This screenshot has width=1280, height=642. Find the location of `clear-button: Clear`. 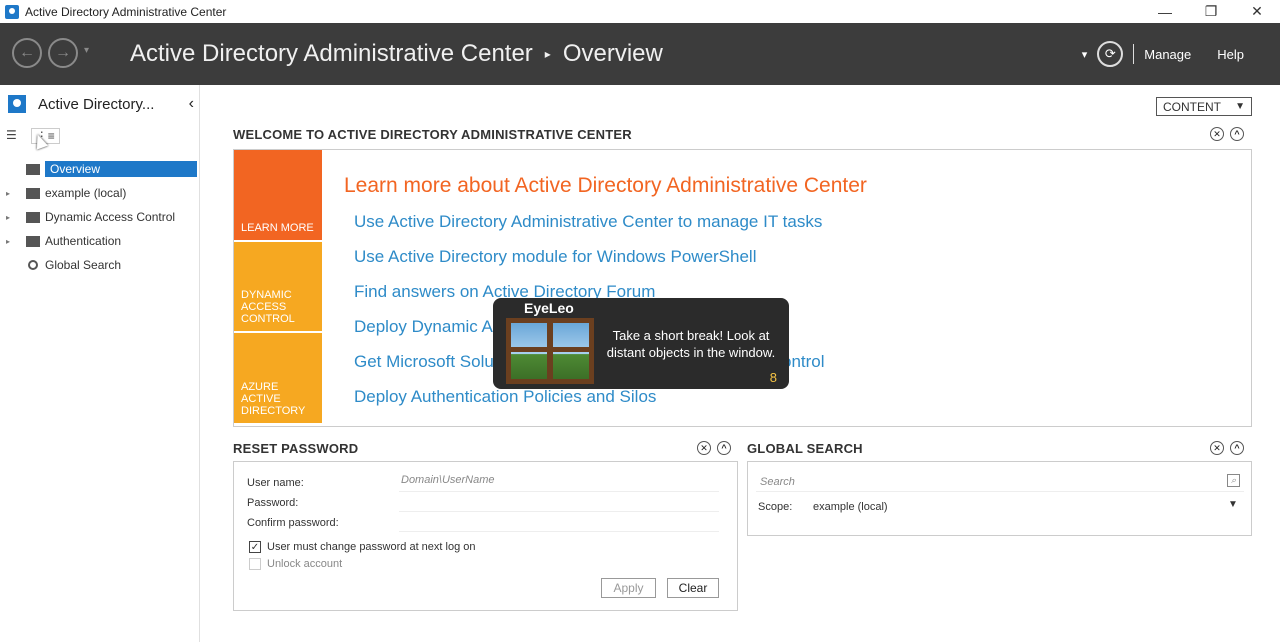

clear-button: Clear is located at coordinates (693, 588).